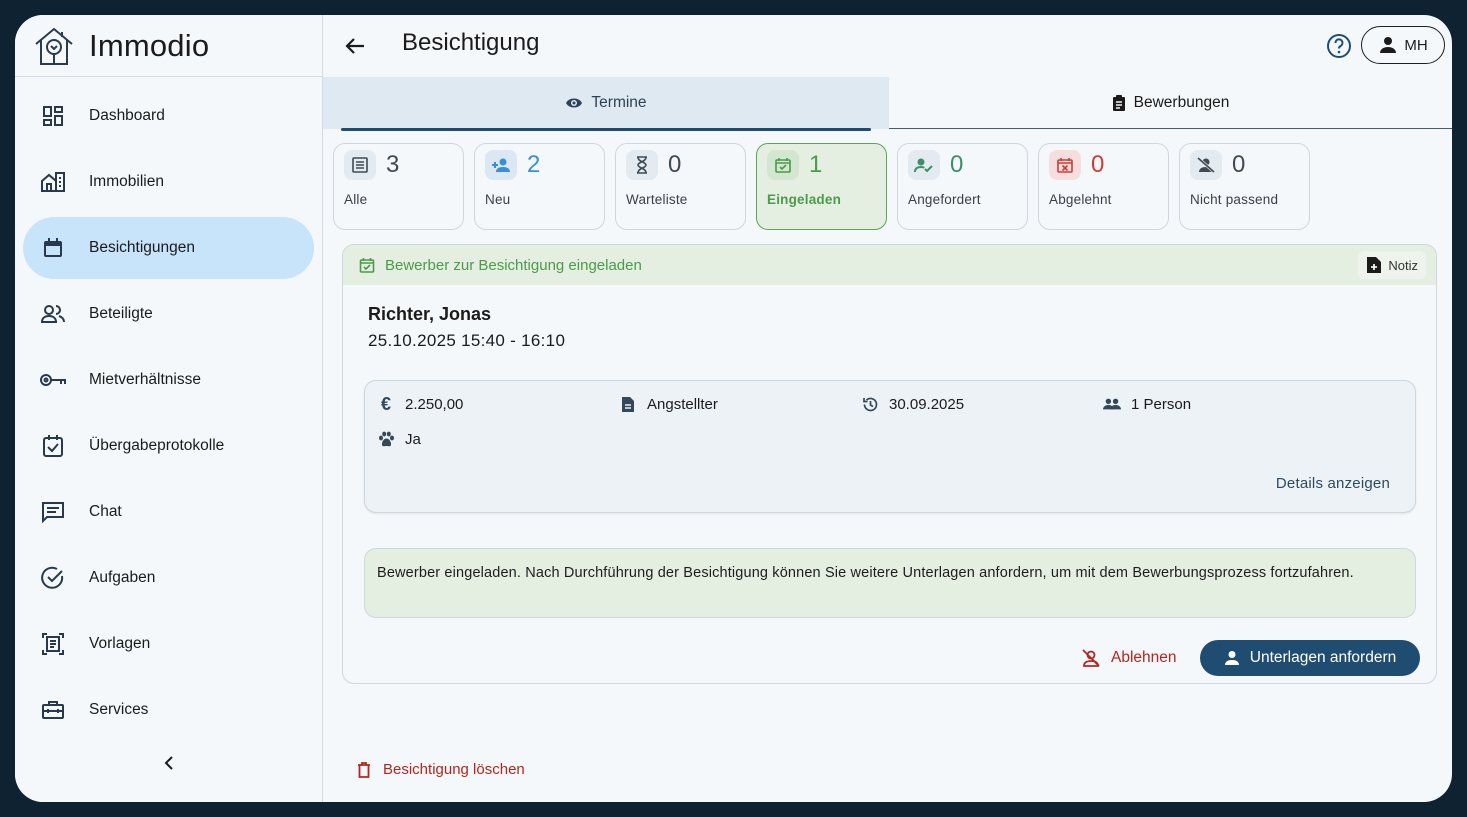 This screenshot has height=817, width=1467. I want to click on tab-bar: Termine Bewerbungen, so click(887, 104).